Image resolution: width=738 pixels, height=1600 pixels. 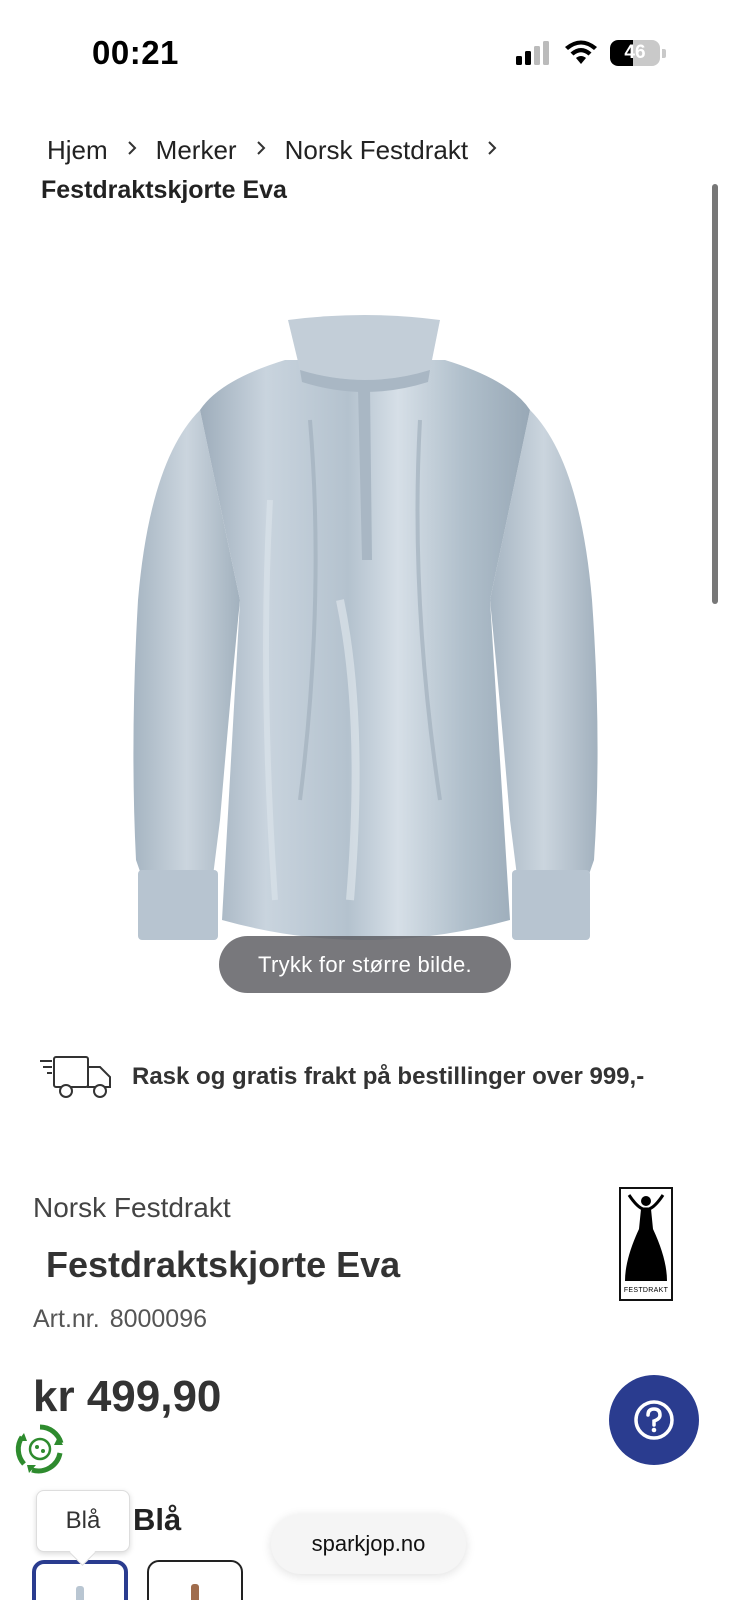 What do you see at coordinates (365, 964) in the screenshot?
I see `enlarge-image-hint: Trykk for større bilde.` at bounding box center [365, 964].